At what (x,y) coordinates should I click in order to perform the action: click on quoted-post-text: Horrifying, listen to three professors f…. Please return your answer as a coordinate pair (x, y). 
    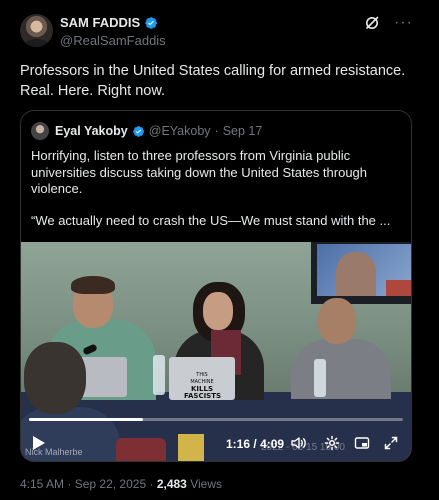
    Looking at the image, I should click on (199, 172).